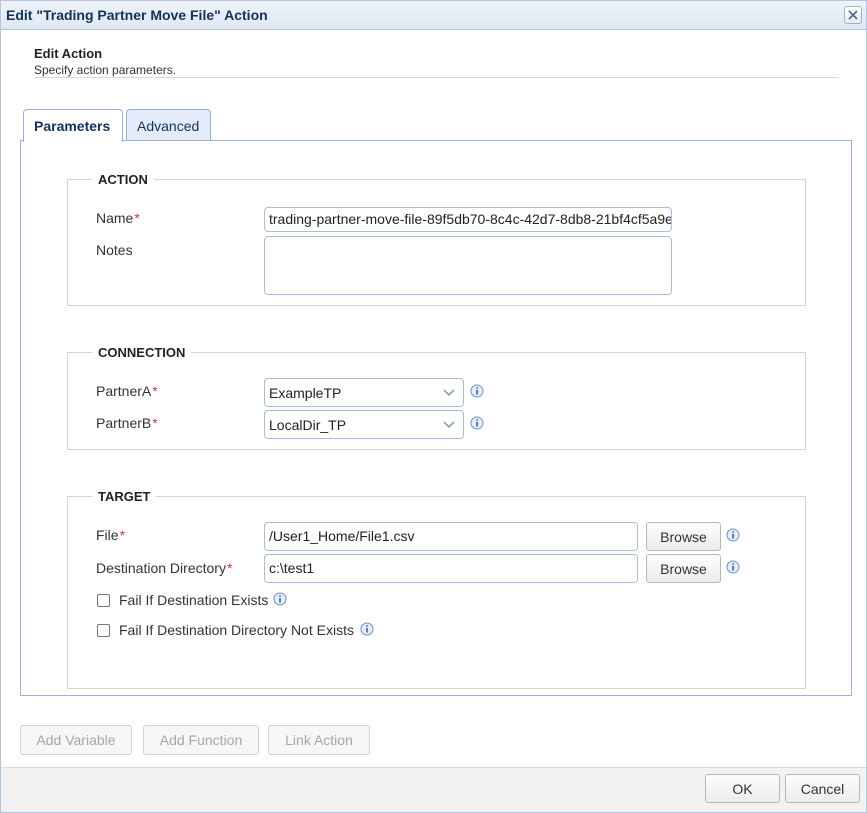  Describe the element at coordinates (105, 70) in the screenshot. I see `section-subtitle: Specify action parameters.` at that location.